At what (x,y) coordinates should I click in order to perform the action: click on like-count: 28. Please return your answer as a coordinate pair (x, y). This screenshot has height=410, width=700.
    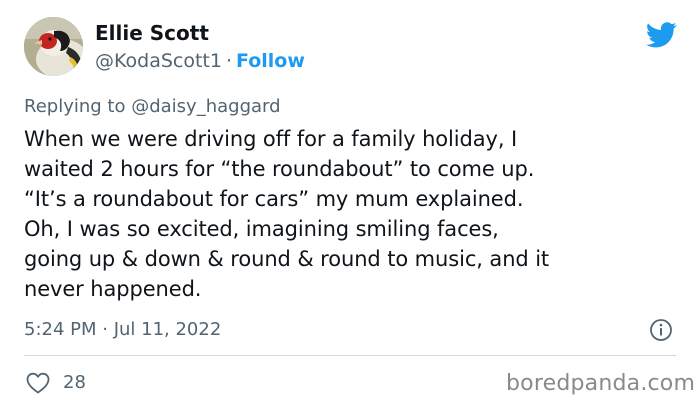
    Looking at the image, I should click on (74, 382).